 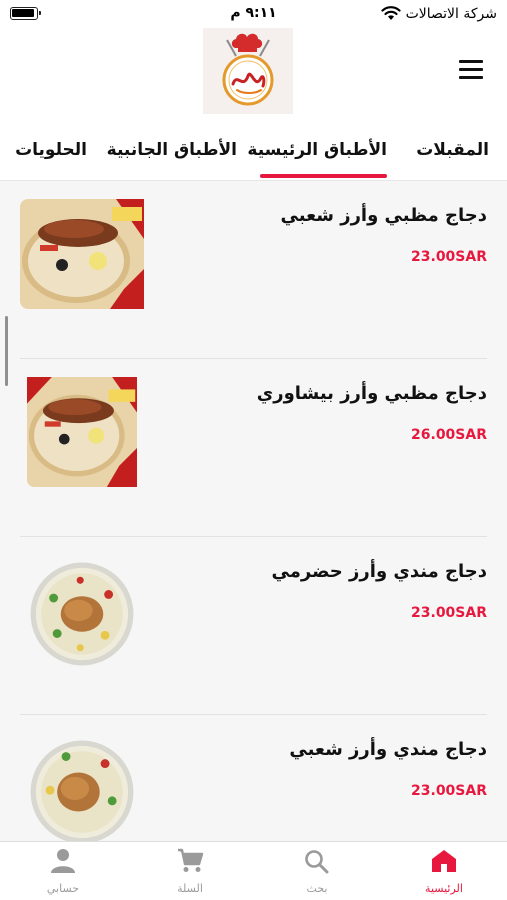 What do you see at coordinates (371, 393) in the screenshot?
I see `menu-item-name: دجاج مظبي وأرز بيشاوري` at bounding box center [371, 393].